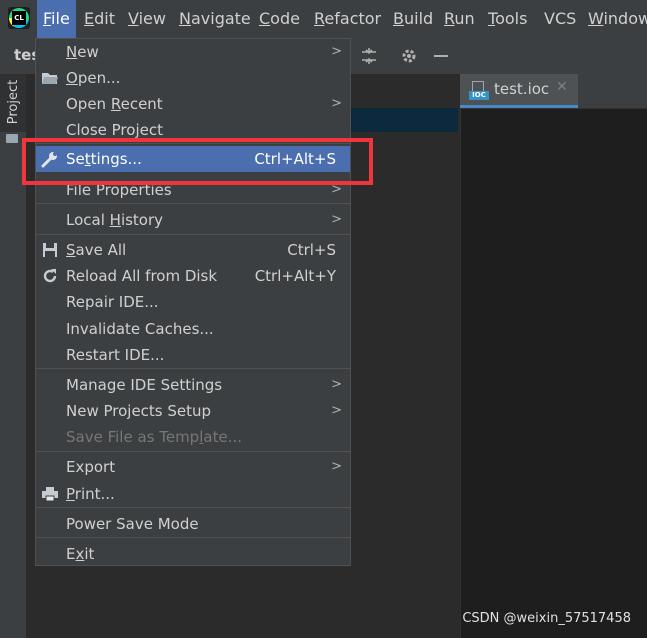 The height and width of the screenshot is (638, 647). Describe the element at coordinates (14, 102) in the screenshot. I see `project-tab-label: Project` at that location.